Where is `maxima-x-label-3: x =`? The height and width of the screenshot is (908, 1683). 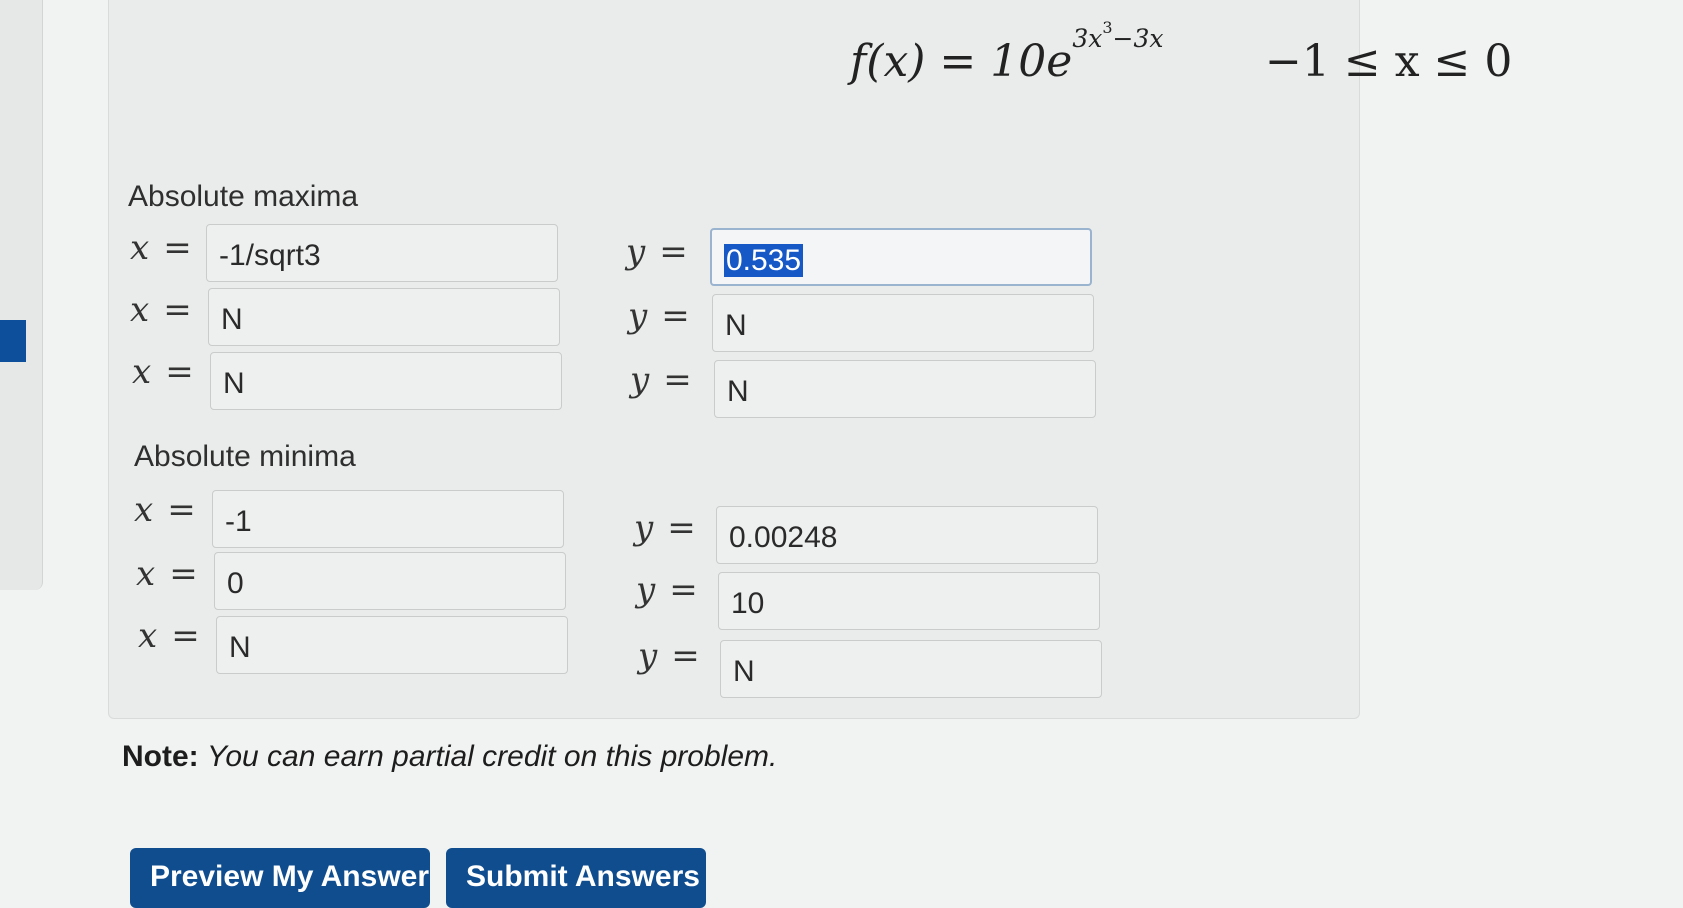
maxima-x-label-3: x = is located at coordinates (163, 372).